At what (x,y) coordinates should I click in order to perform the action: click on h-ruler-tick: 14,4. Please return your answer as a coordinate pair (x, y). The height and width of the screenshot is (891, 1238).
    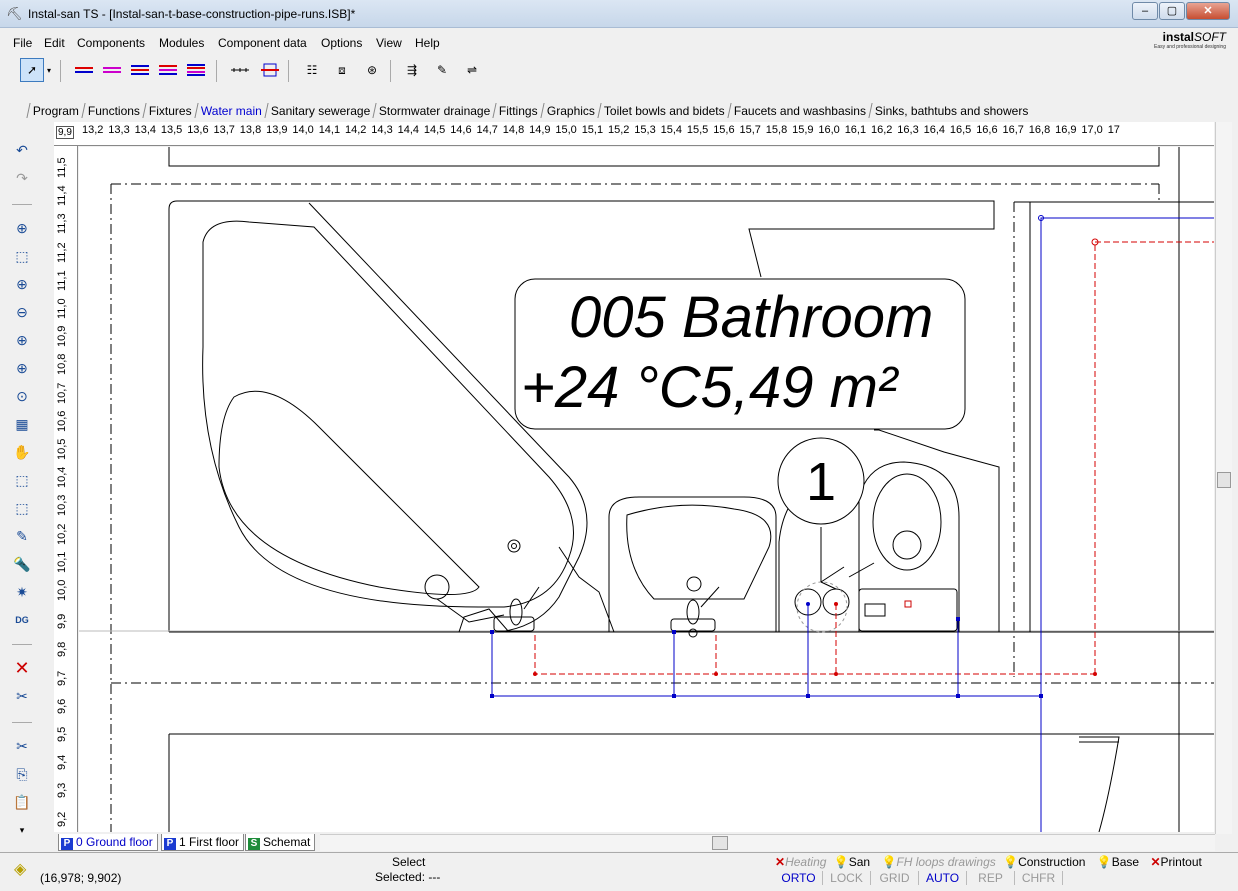
    Looking at the image, I should click on (408, 130).